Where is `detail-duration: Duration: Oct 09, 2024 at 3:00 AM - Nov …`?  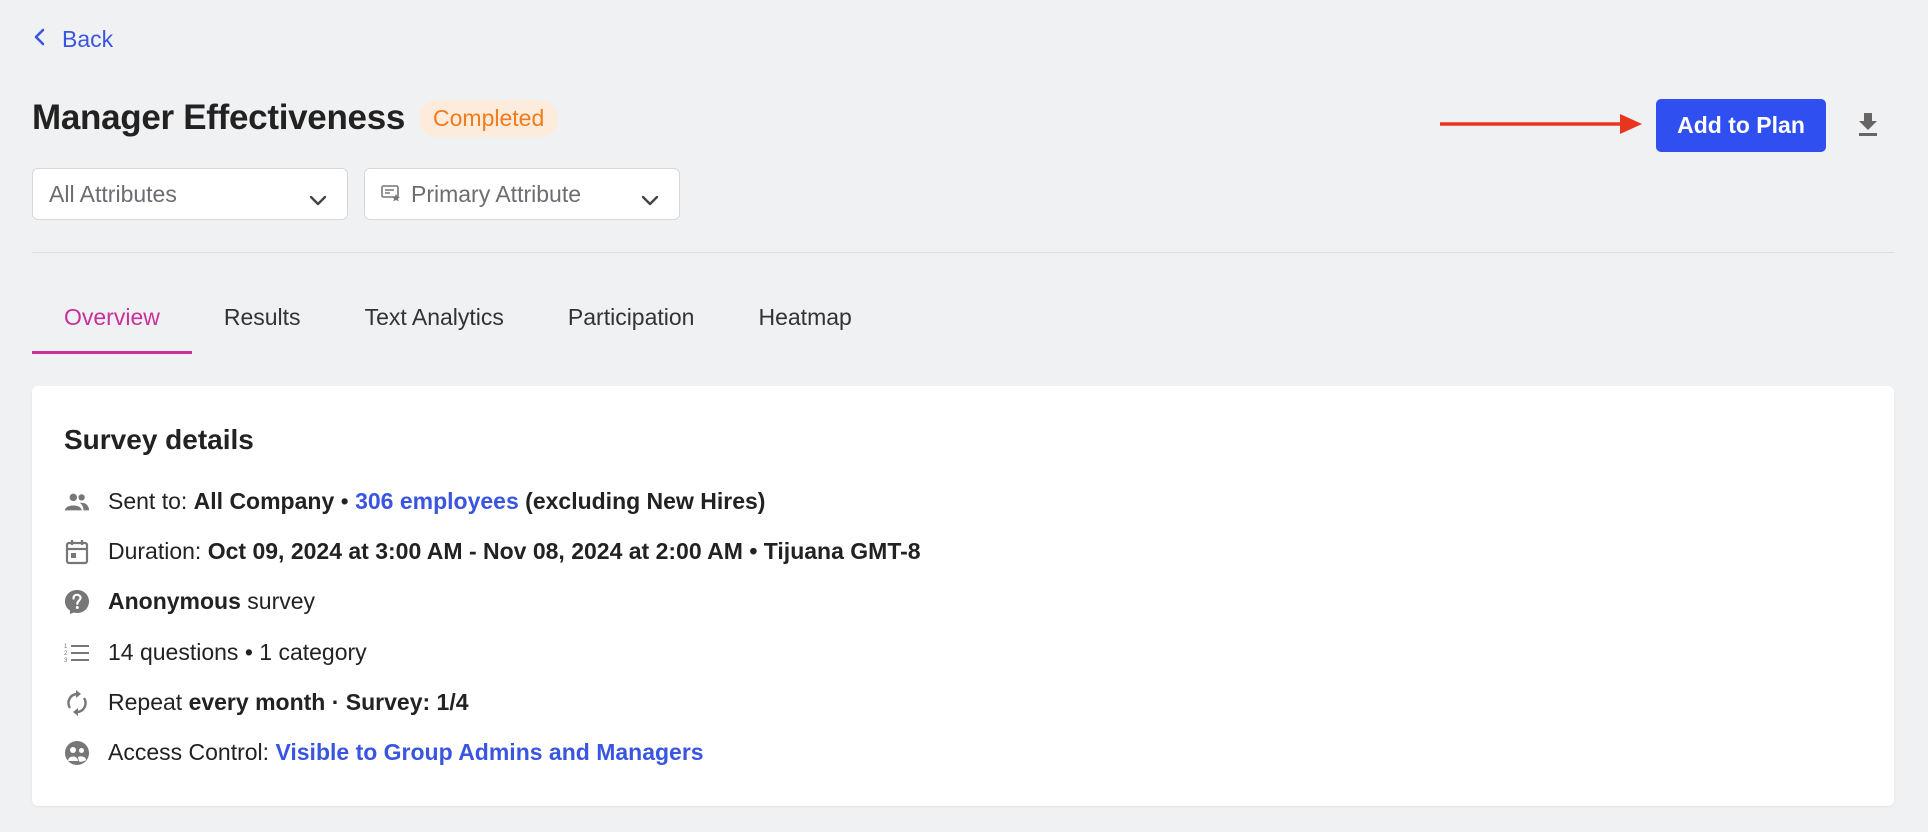 detail-duration: Duration: Oct 09, 2024 at 3:00 AM - Nov … is located at coordinates (492, 551).